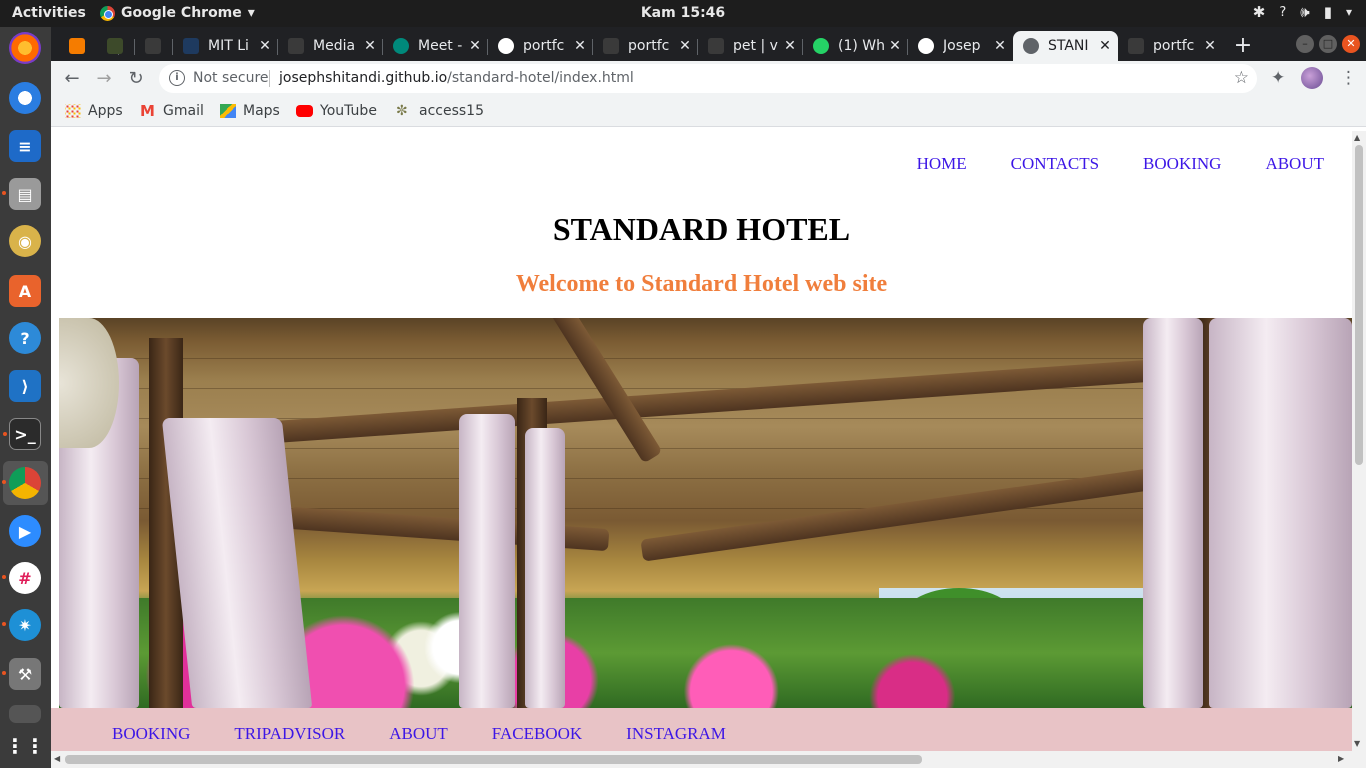  Describe the element at coordinates (25, 746) in the screenshot. I see `show-apps-icon: ⋮⋮` at that location.